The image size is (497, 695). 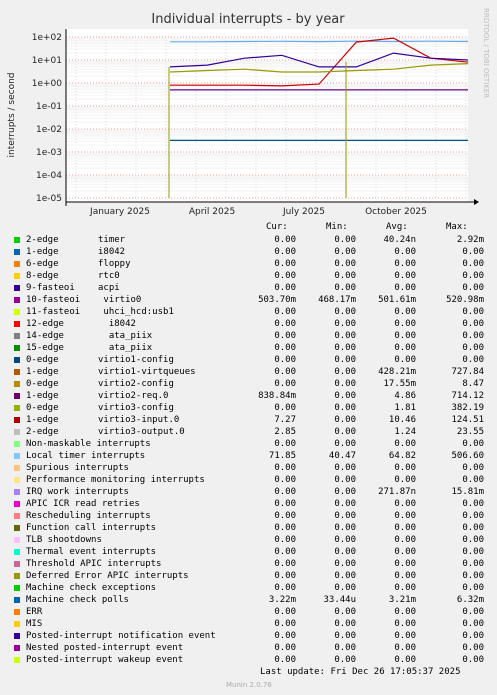 What do you see at coordinates (248, 433) in the screenshot?
I see `legend-row: 2-edge virtio3-output.0 2.85 0.00 1.24 23.55` at bounding box center [248, 433].